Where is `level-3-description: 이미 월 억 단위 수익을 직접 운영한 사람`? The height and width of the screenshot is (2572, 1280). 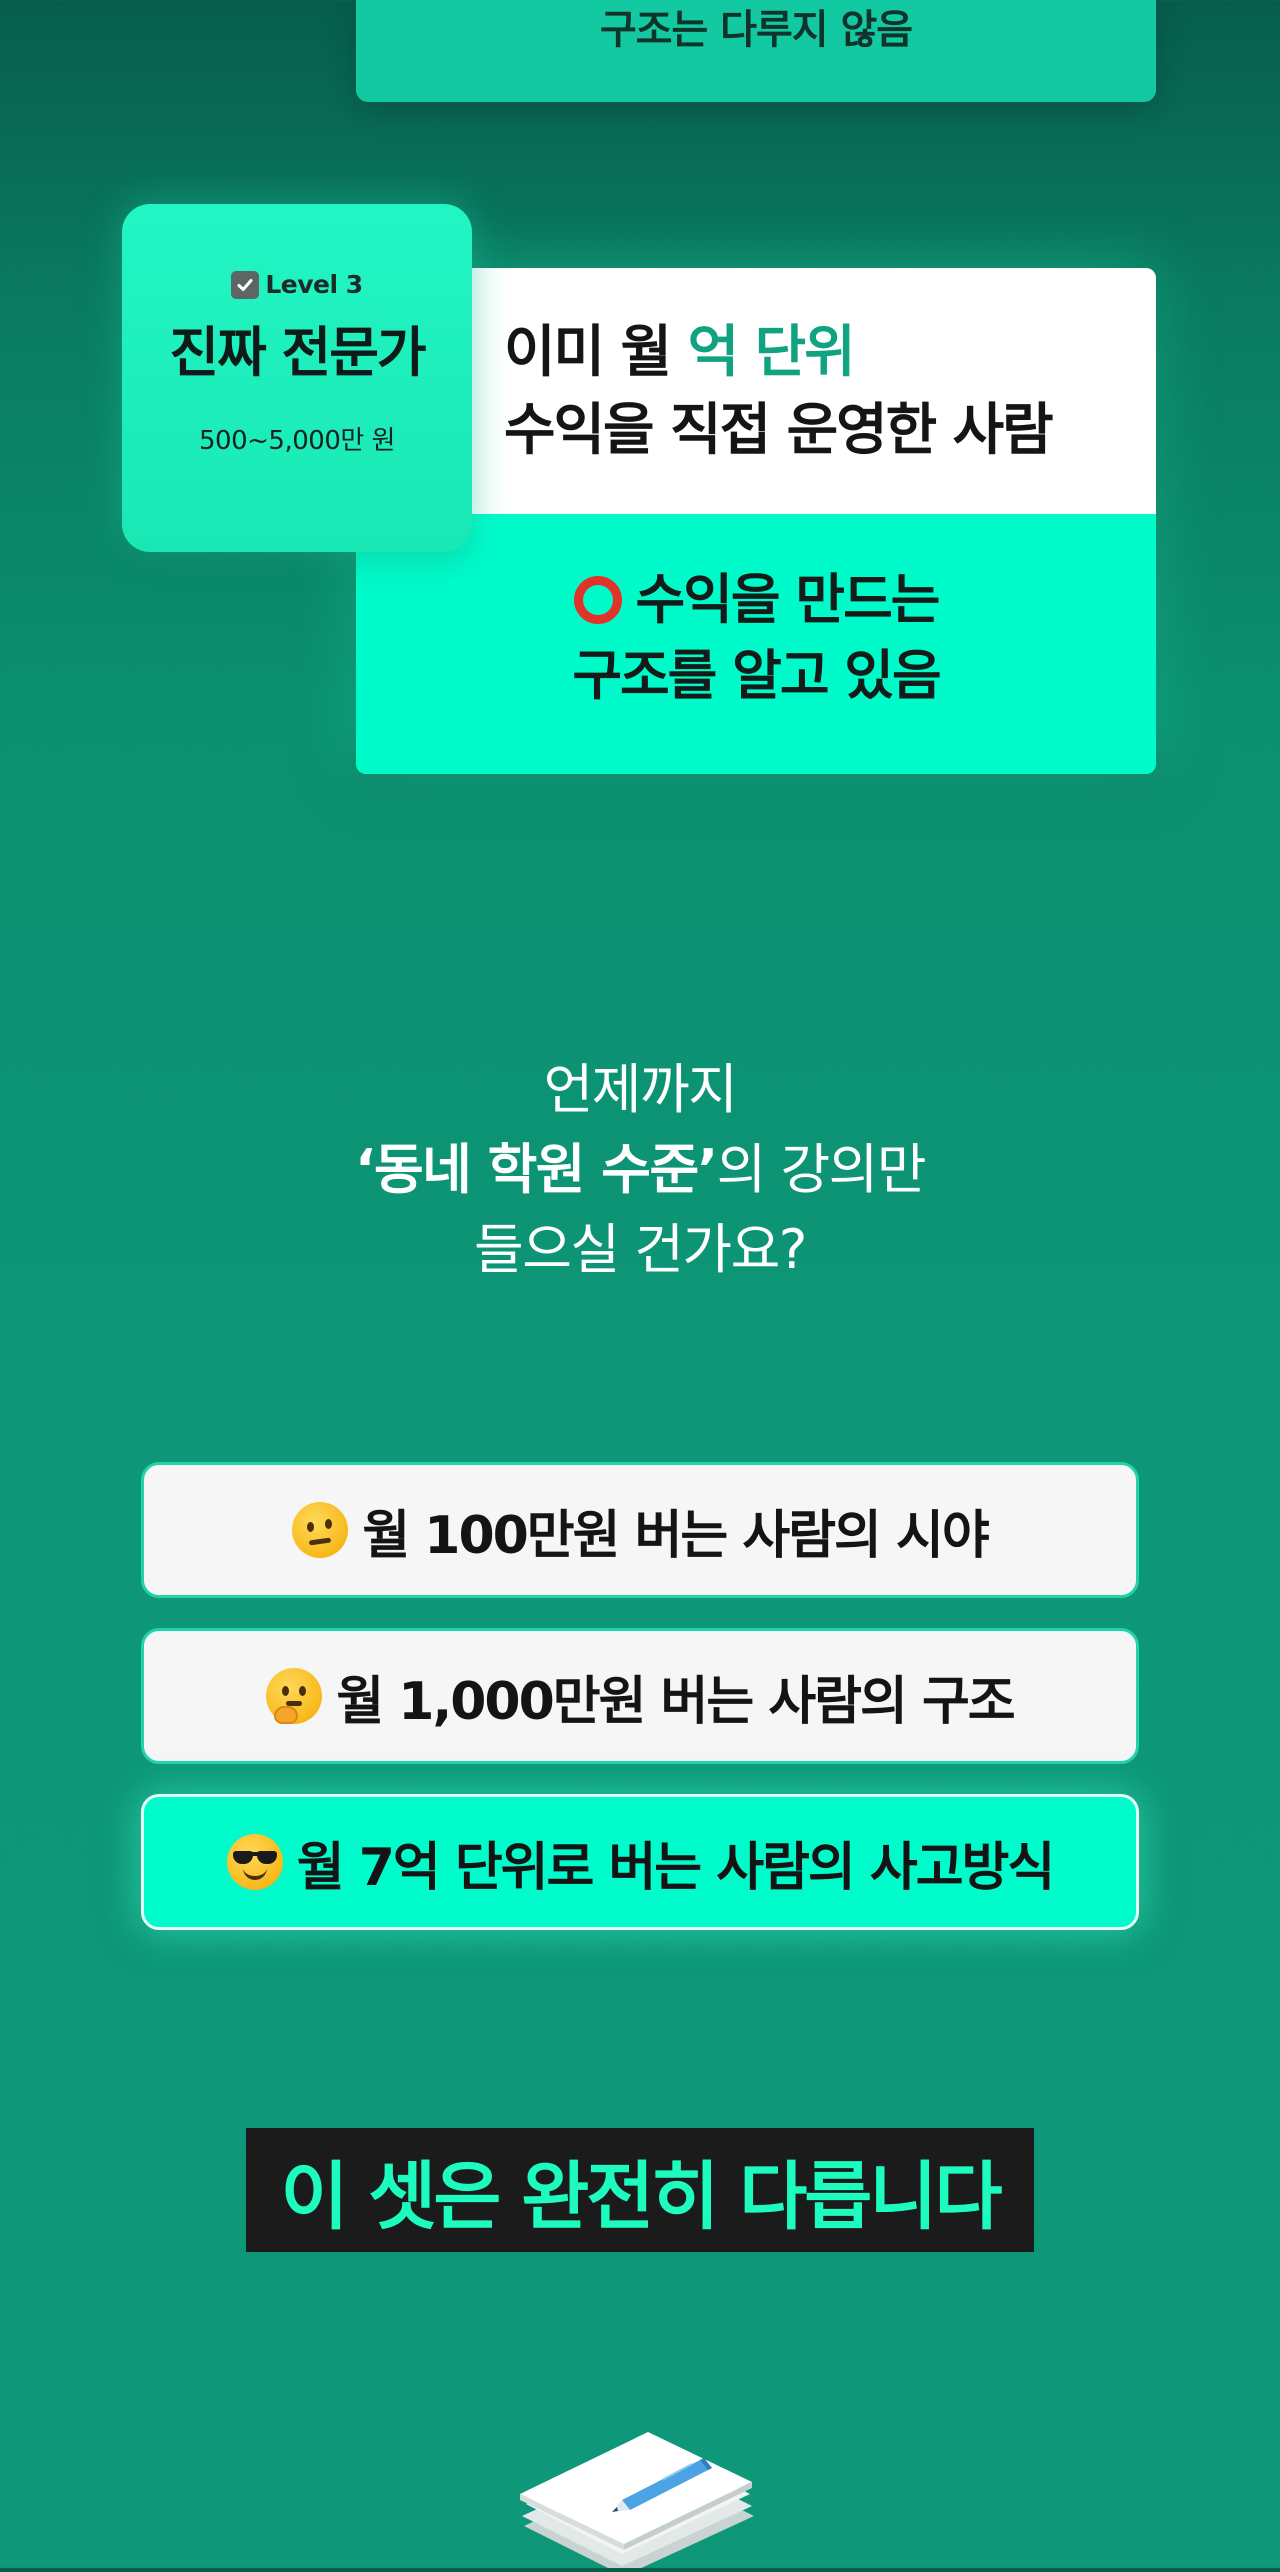
level-3-description: 이미 월 억 단위 수익을 직접 운영한 사람 is located at coordinates (756, 391).